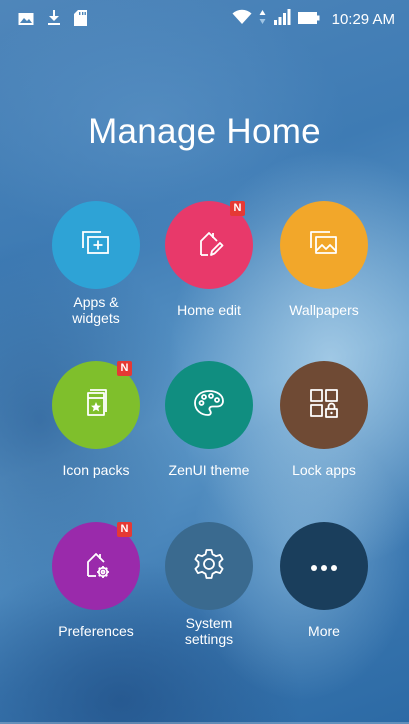 The image size is (409, 724). Describe the element at coordinates (262, 19) in the screenshot. I see `data-arrows-icon` at that location.